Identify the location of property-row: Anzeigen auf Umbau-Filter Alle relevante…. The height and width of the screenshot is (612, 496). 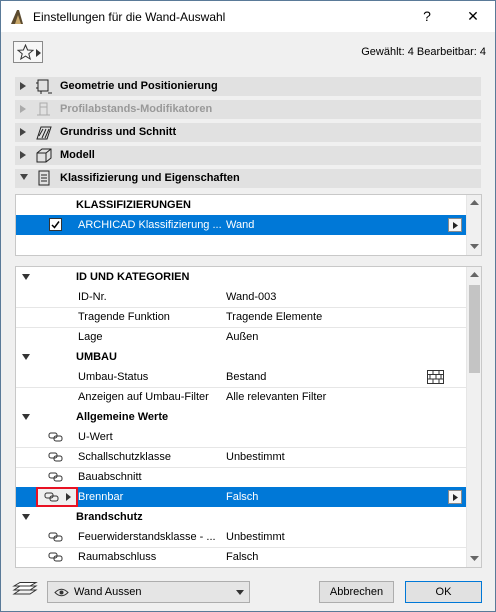
(241, 397).